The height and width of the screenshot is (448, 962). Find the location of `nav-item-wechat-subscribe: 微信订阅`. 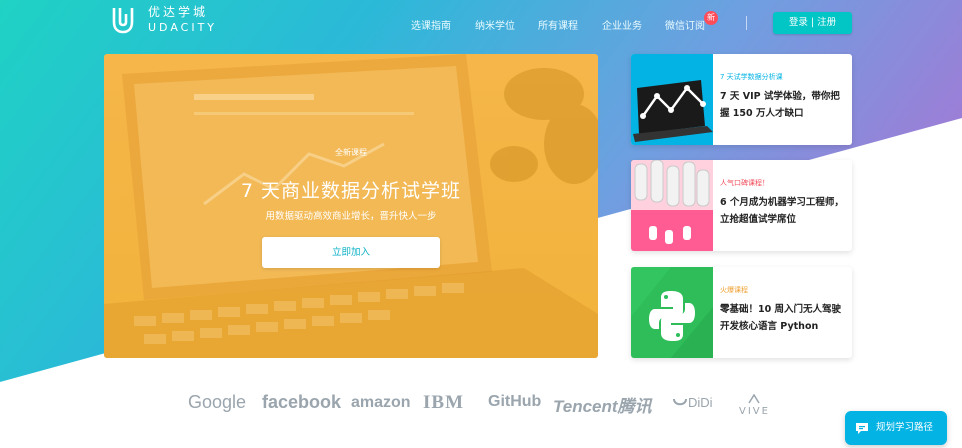

nav-item-wechat-subscribe: 微信订阅 is located at coordinates (685, 24).